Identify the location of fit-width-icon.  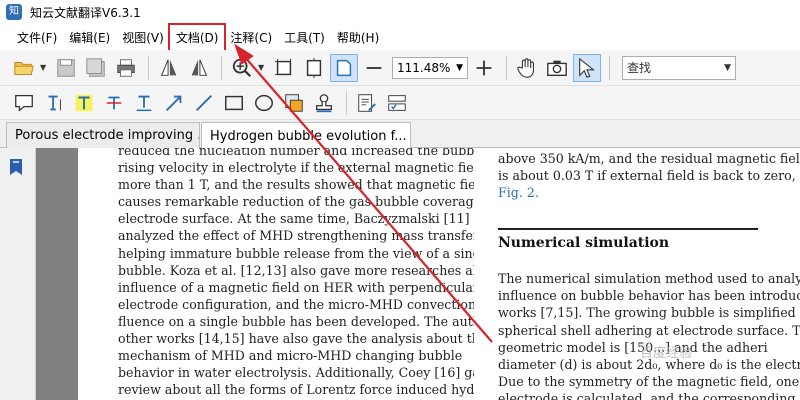
(314, 68).